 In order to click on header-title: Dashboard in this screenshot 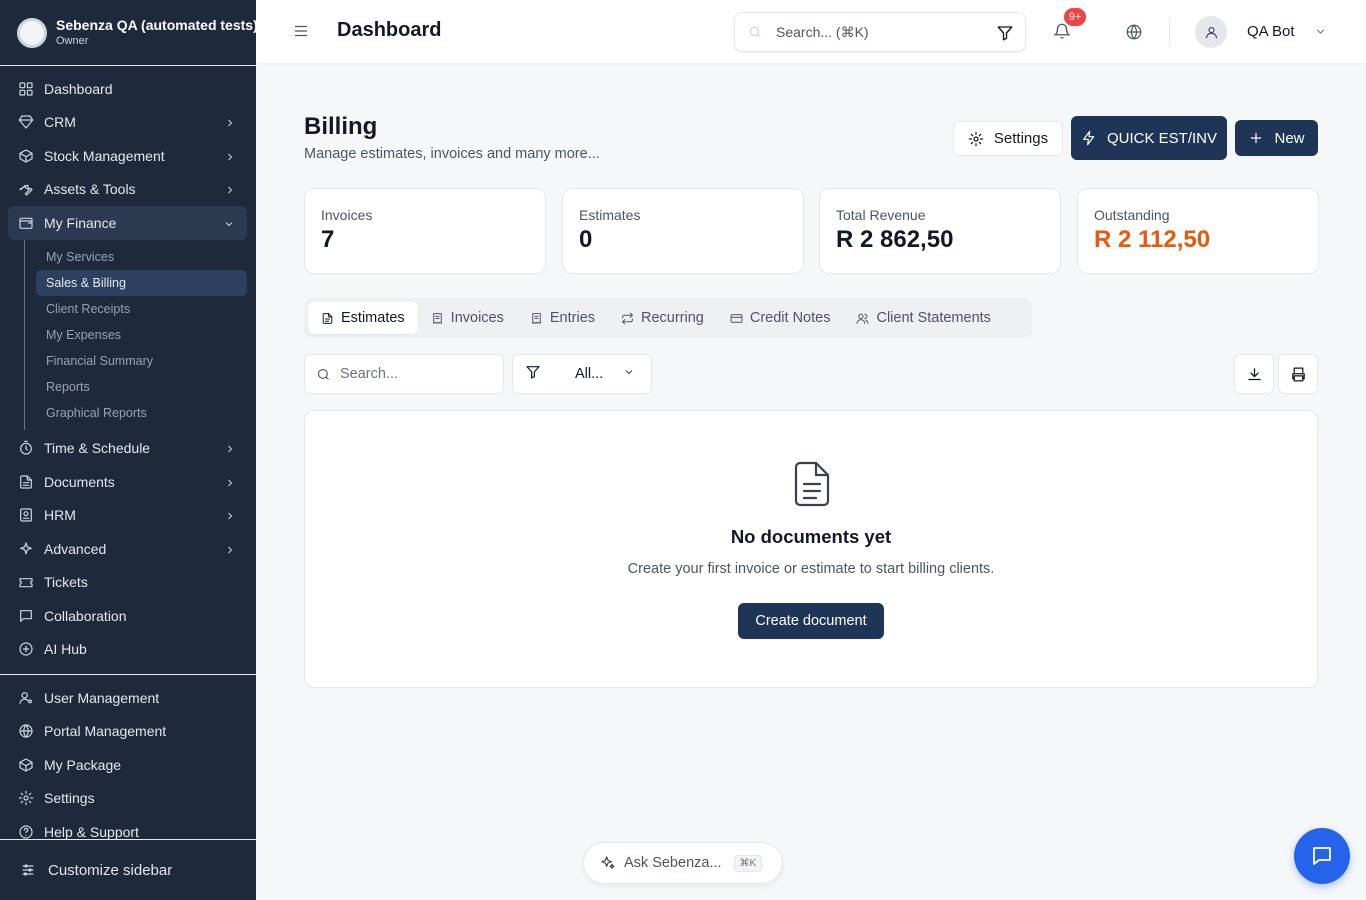, I will do `click(389, 30)`.